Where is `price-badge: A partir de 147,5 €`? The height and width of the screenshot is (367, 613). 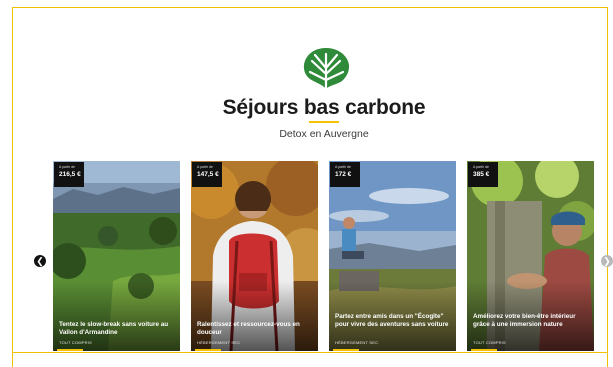 price-badge: A partir de 147,5 € is located at coordinates (207, 174).